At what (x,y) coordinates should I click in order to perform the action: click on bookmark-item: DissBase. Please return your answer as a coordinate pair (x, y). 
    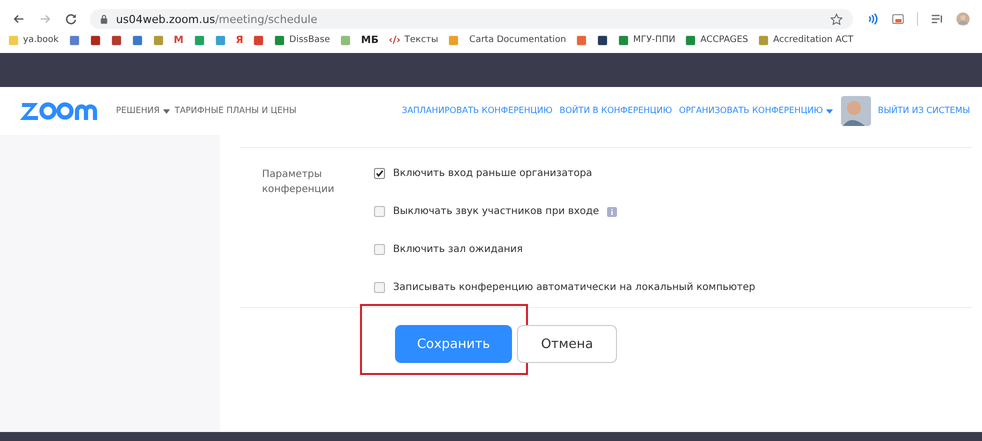
    Looking at the image, I should click on (302, 40).